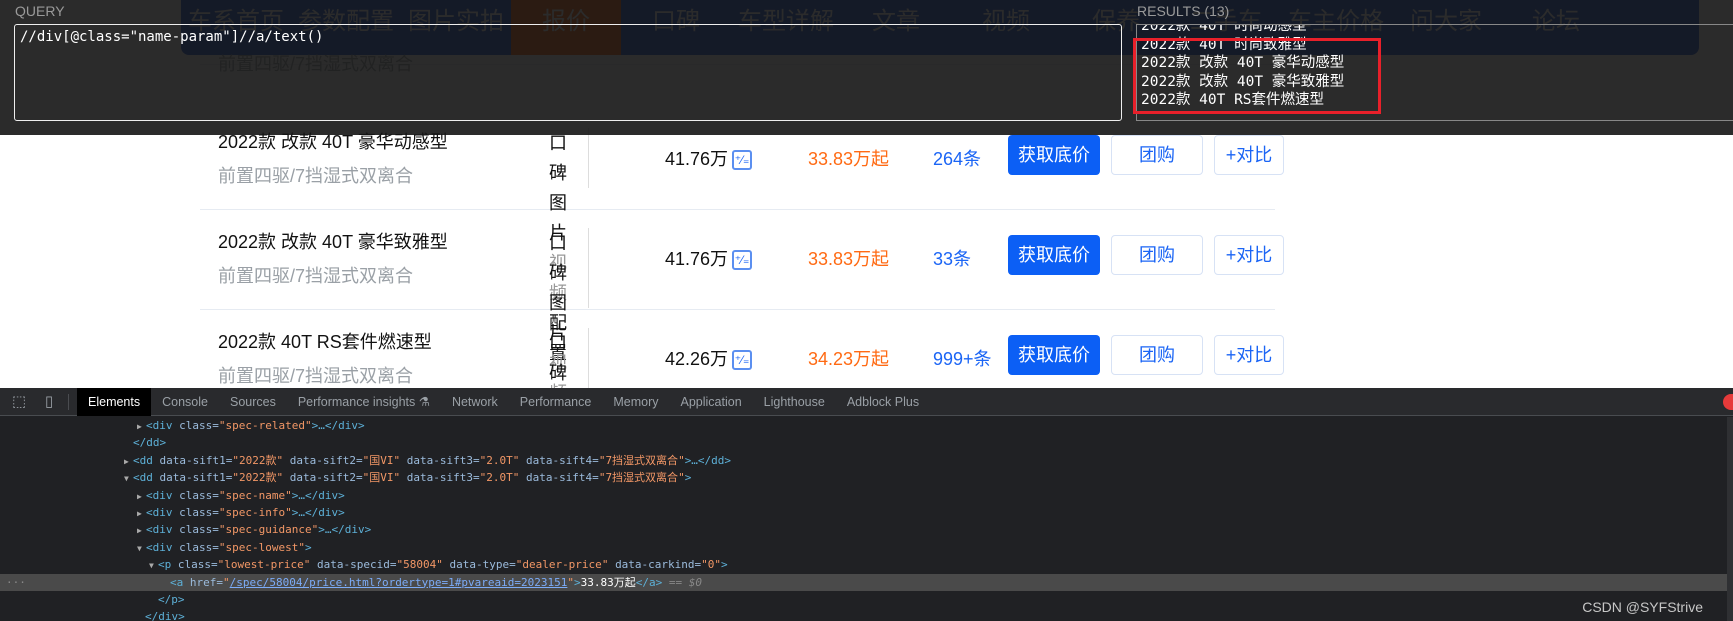 Image resolution: width=1733 pixels, height=621 pixels. What do you see at coordinates (794, 402) in the screenshot?
I see `devtools-tab: Lighthouse` at bounding box center [794, 402].